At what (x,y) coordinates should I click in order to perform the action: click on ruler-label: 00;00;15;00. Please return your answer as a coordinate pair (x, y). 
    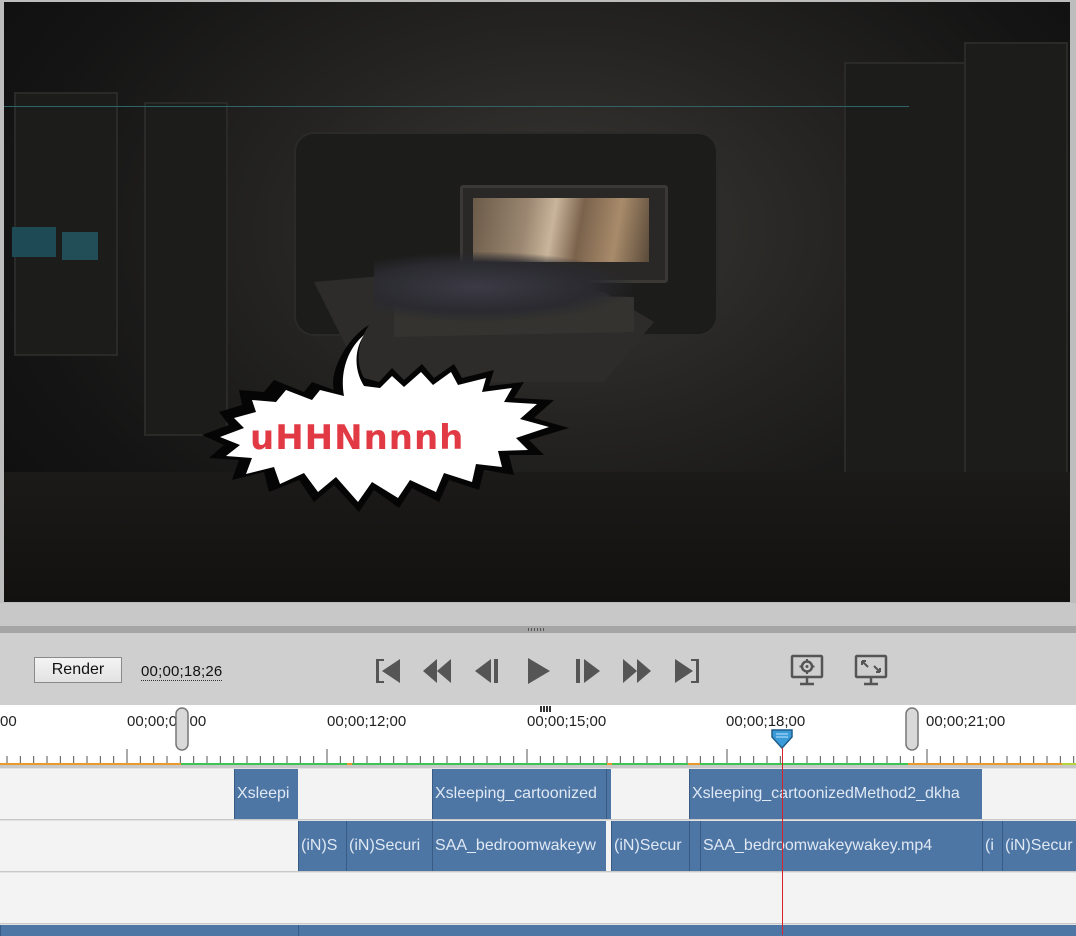
    Looking at the image, I should click on (567, 721).